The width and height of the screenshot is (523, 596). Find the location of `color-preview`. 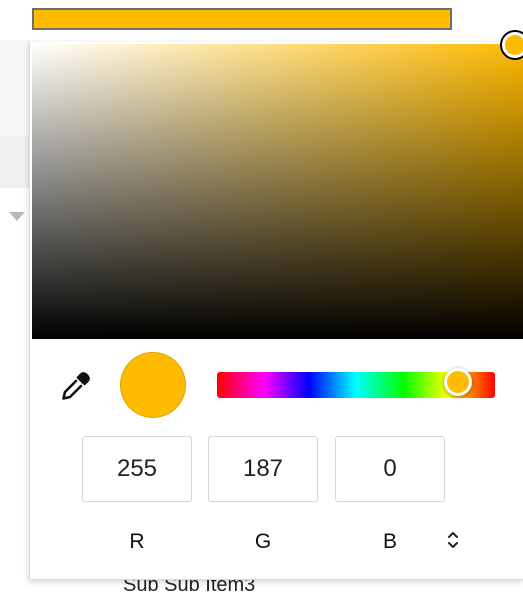

color-preview is located at coordinates (153, 385).